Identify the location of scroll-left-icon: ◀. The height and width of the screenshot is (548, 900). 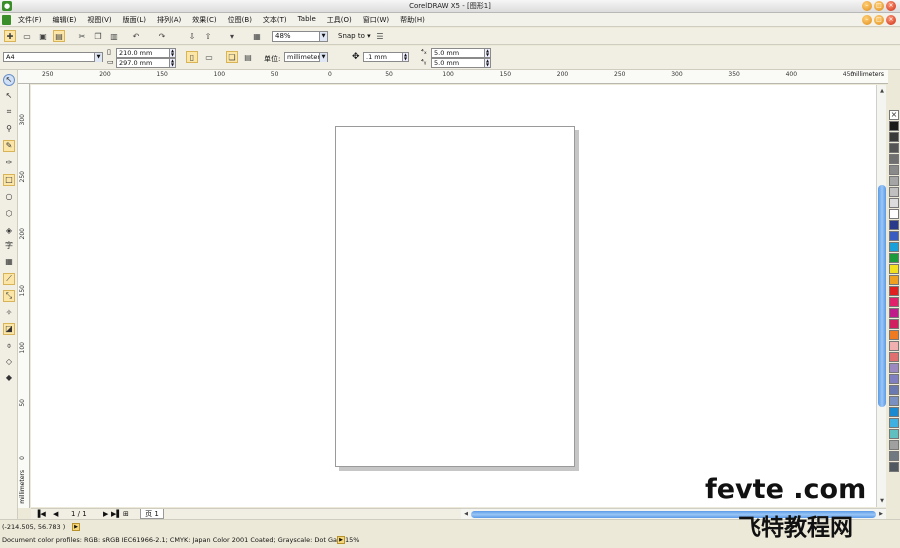
(466, 514).